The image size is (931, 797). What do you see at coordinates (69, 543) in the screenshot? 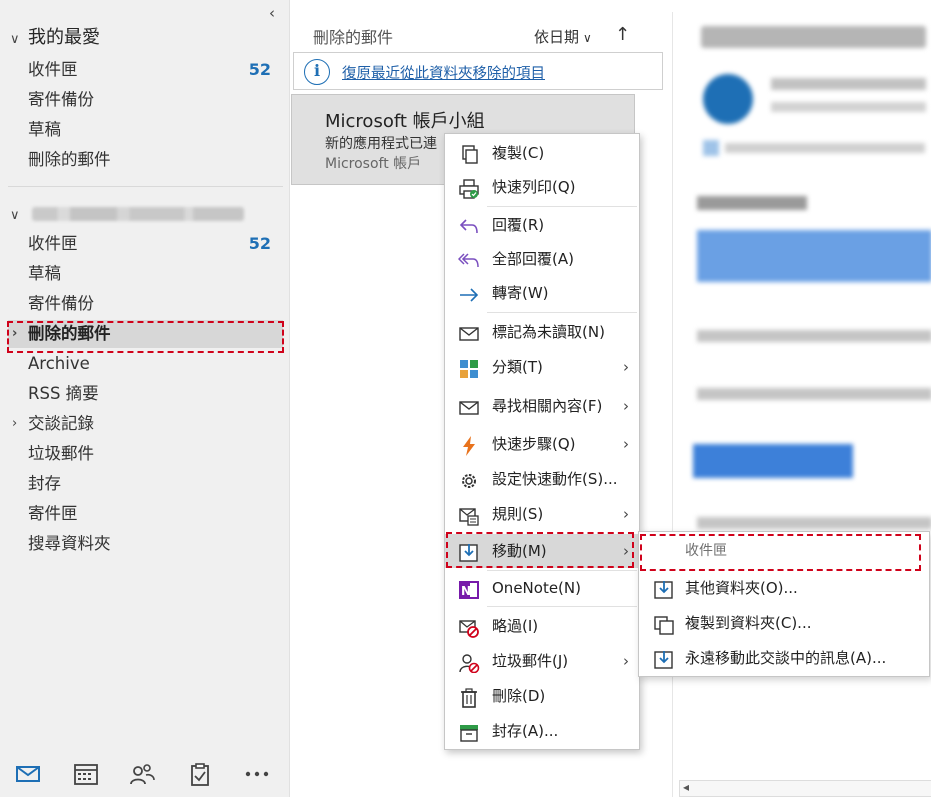
I see `folder-label: 搜尋資料夾` at bounding box center [69, 543].